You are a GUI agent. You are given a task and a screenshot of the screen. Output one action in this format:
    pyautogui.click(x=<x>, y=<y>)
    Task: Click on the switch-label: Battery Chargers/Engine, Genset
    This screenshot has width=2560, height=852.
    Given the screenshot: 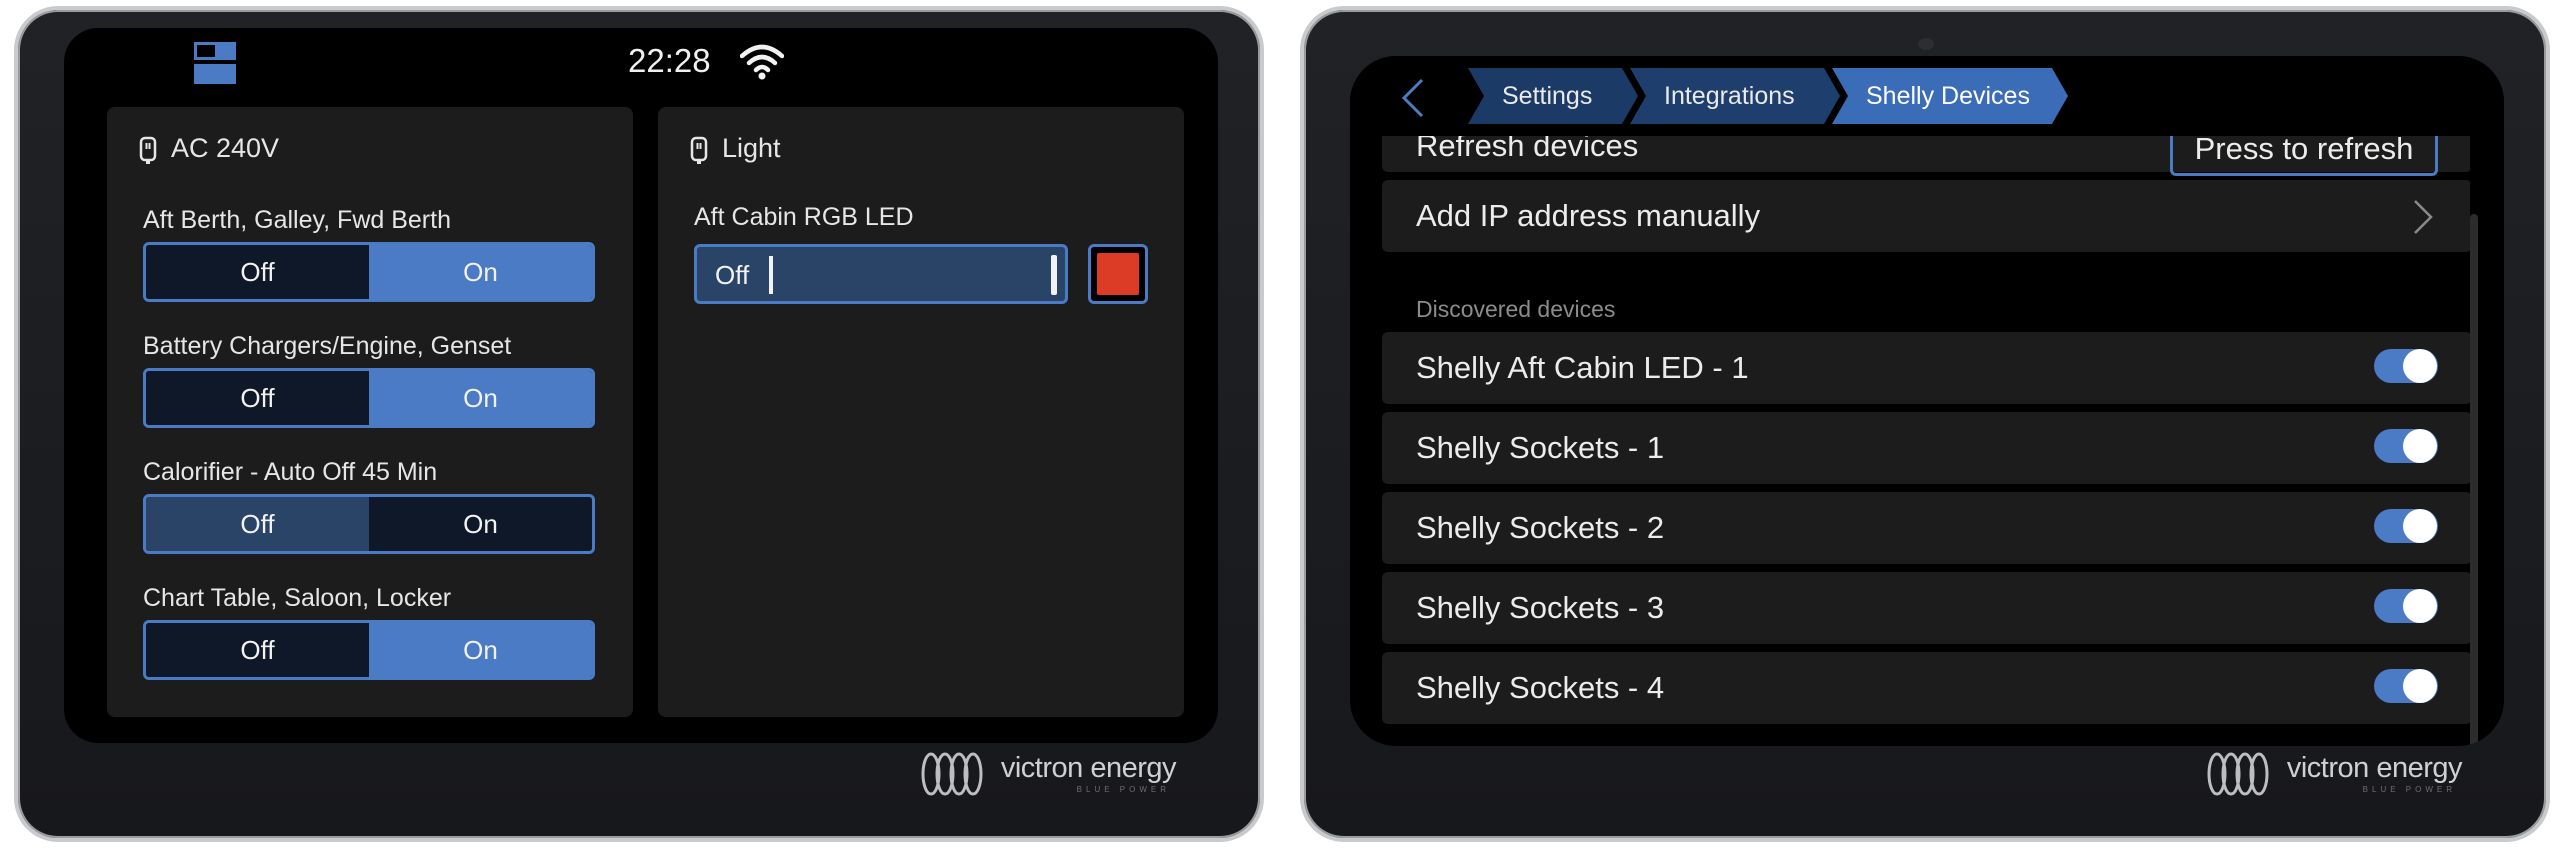 What is the action you would take?
    pyautogui.click(x=327, y=346)
    